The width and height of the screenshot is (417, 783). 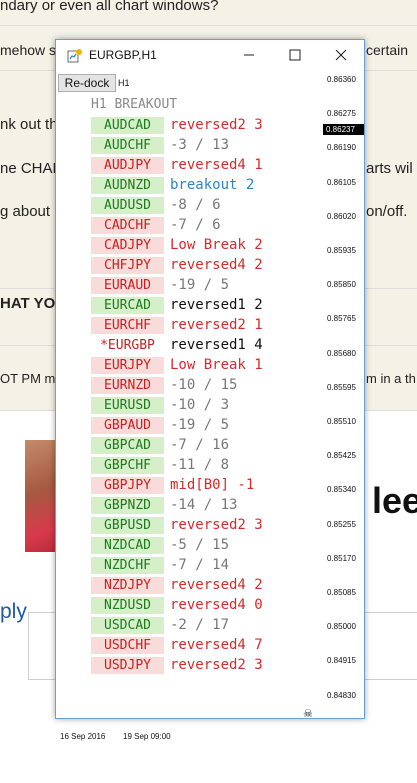 I want to click on price-tick-label: 0.85680, so click(x=341, y=353).